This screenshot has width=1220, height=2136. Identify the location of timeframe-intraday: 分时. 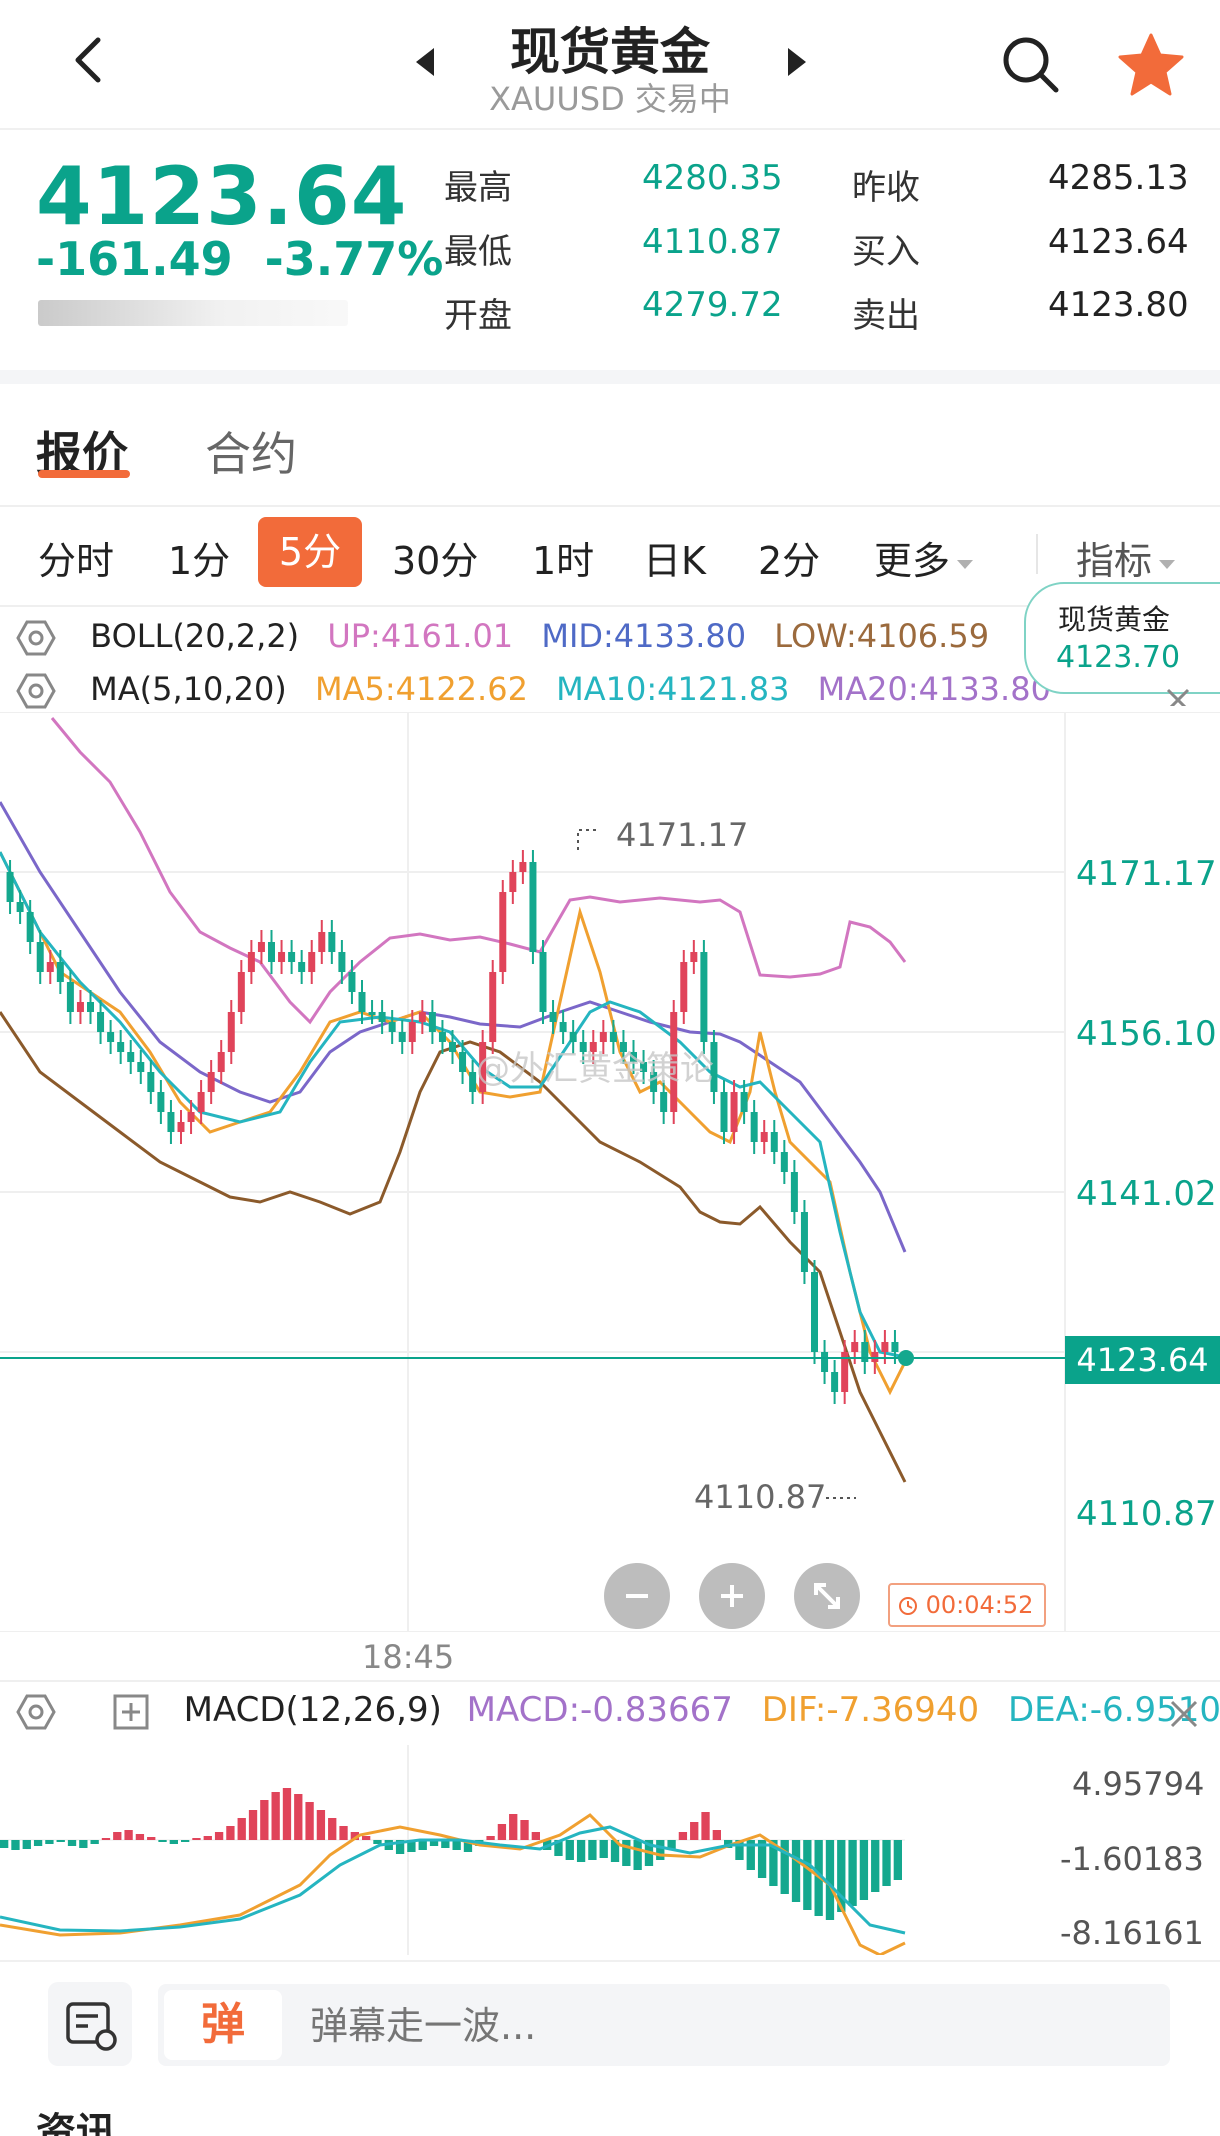
(76, 557).